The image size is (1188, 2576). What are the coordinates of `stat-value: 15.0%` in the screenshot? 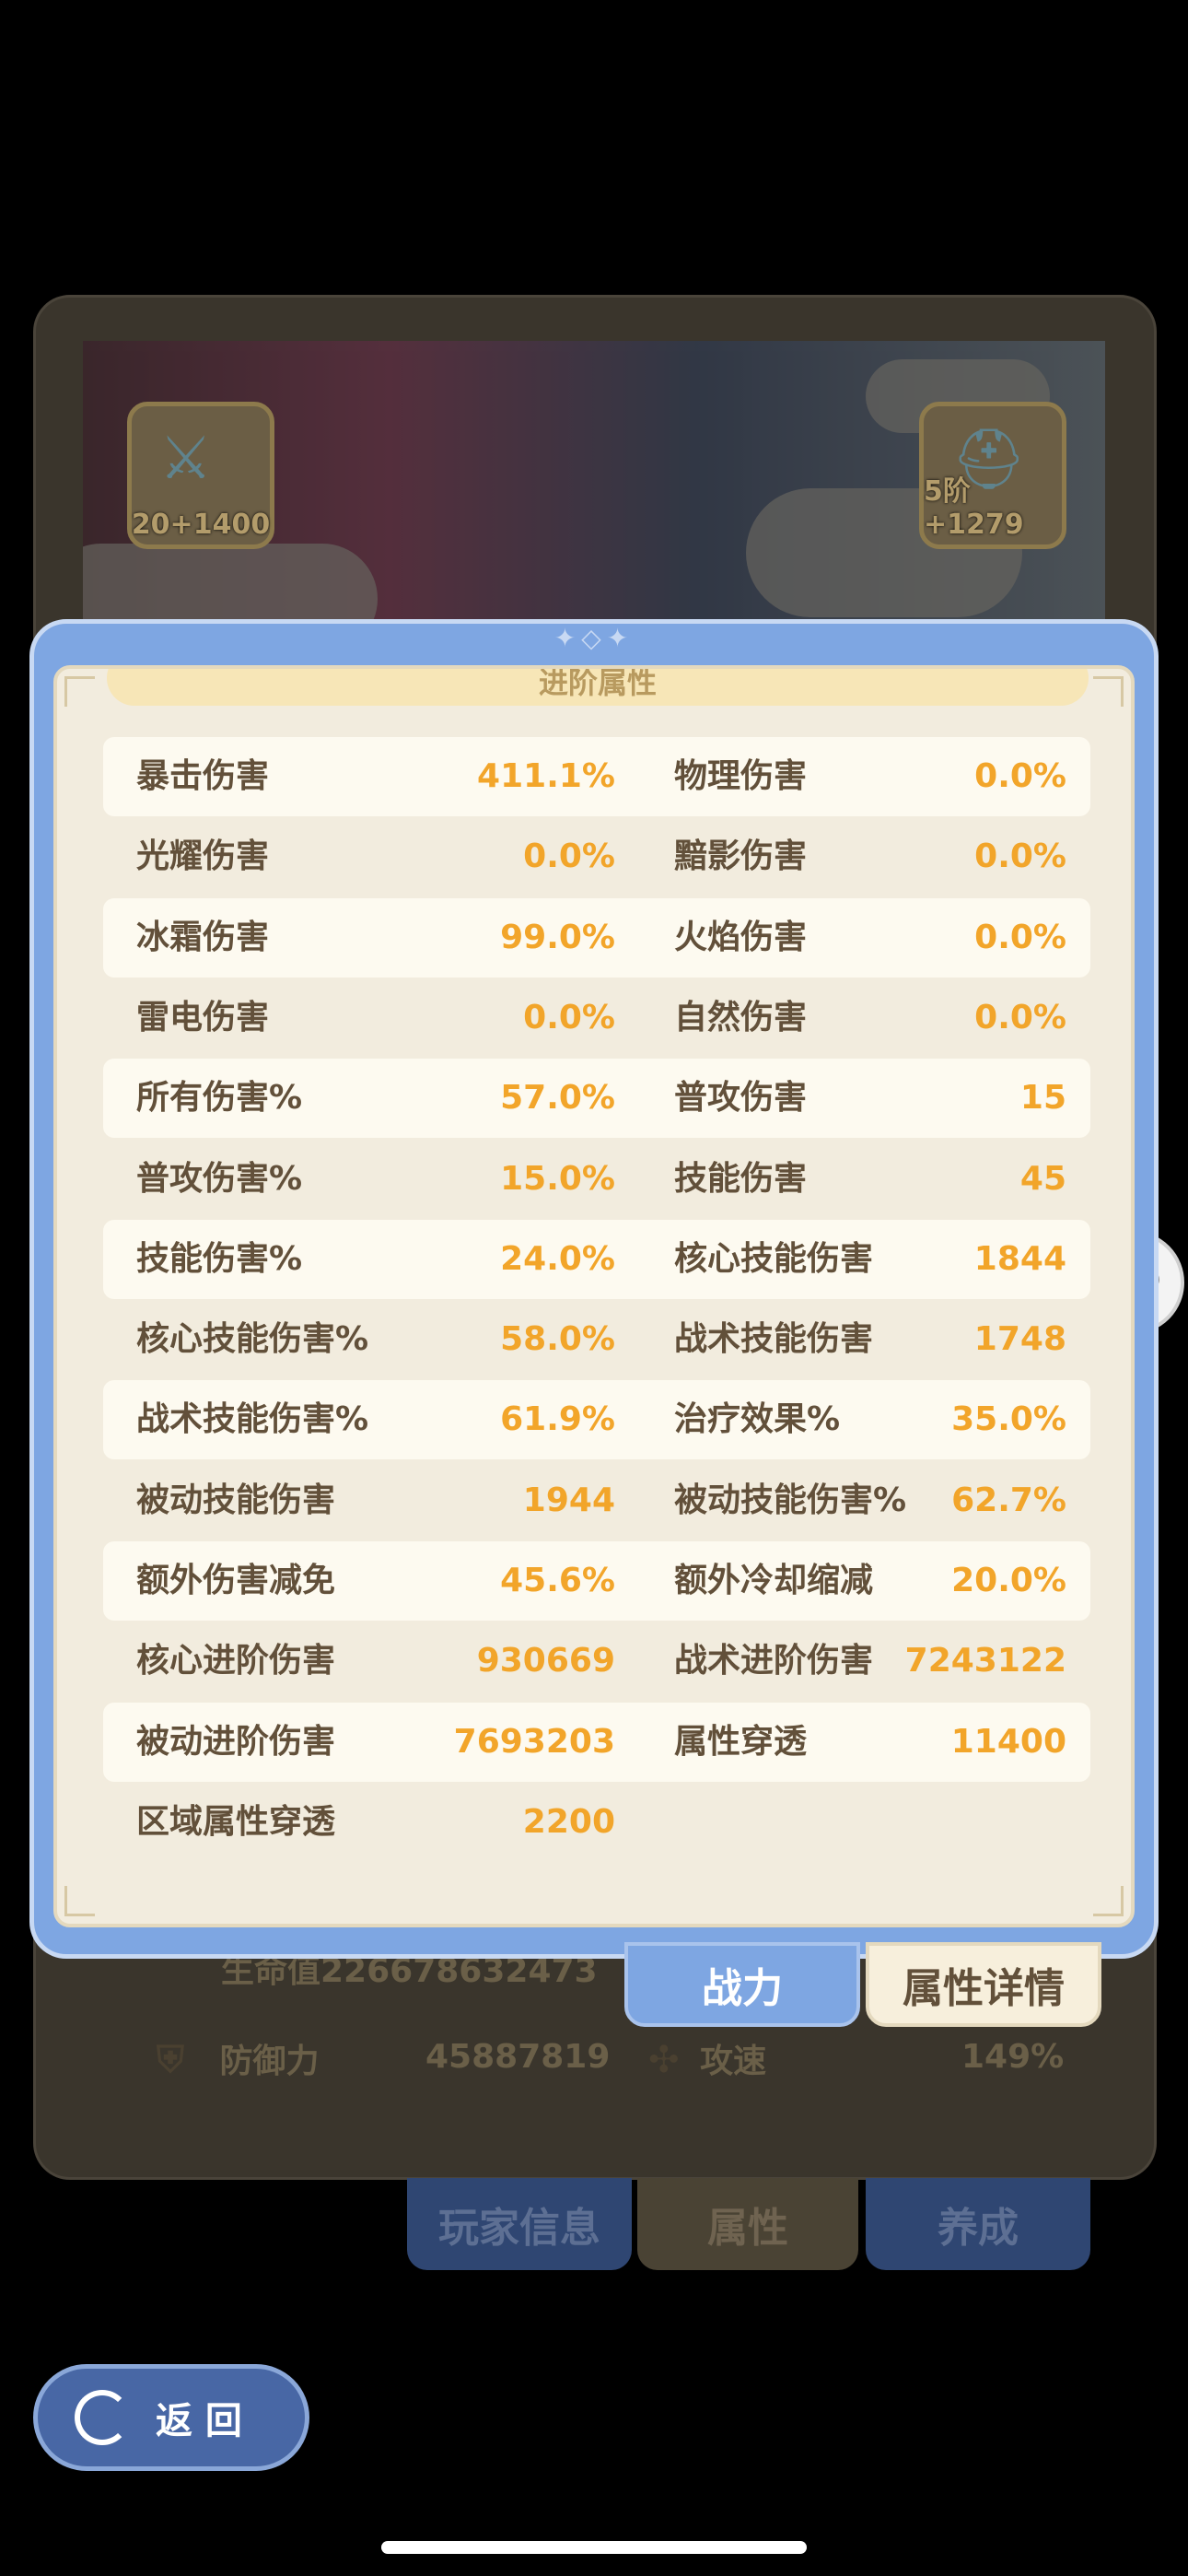 It's located at (557, 1178).